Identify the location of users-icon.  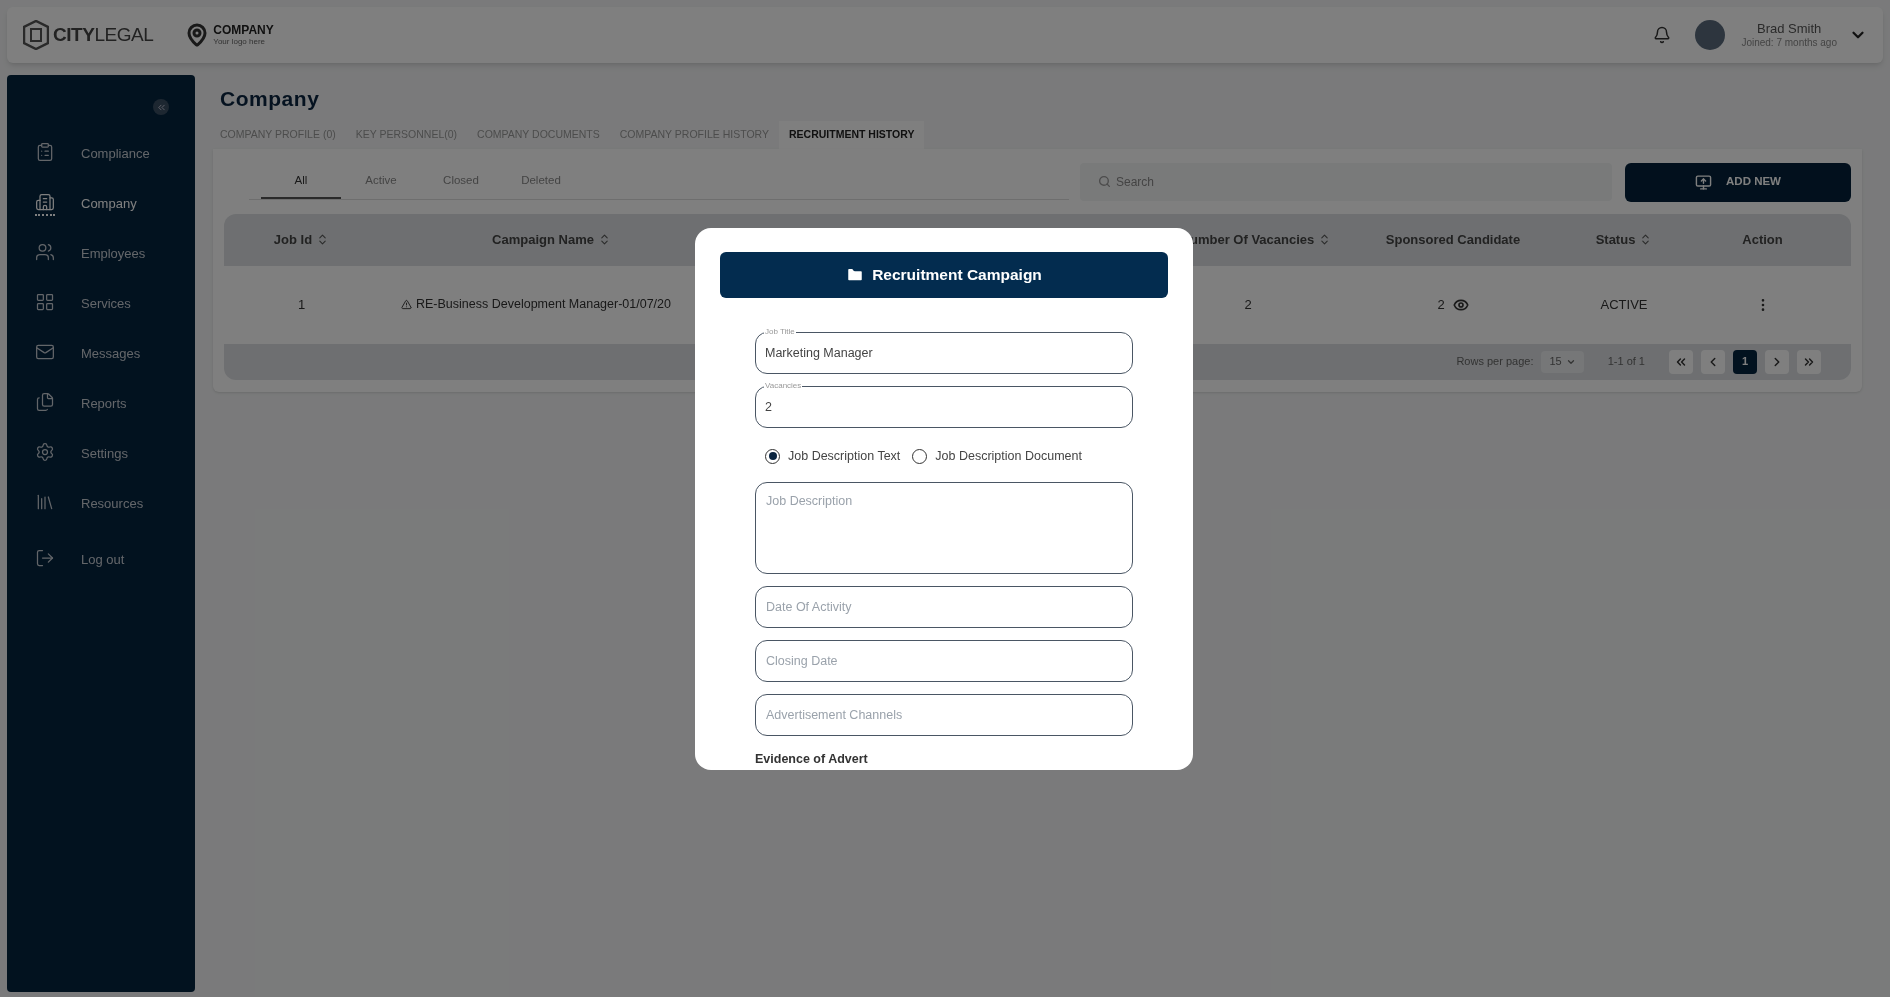
(45, 252).